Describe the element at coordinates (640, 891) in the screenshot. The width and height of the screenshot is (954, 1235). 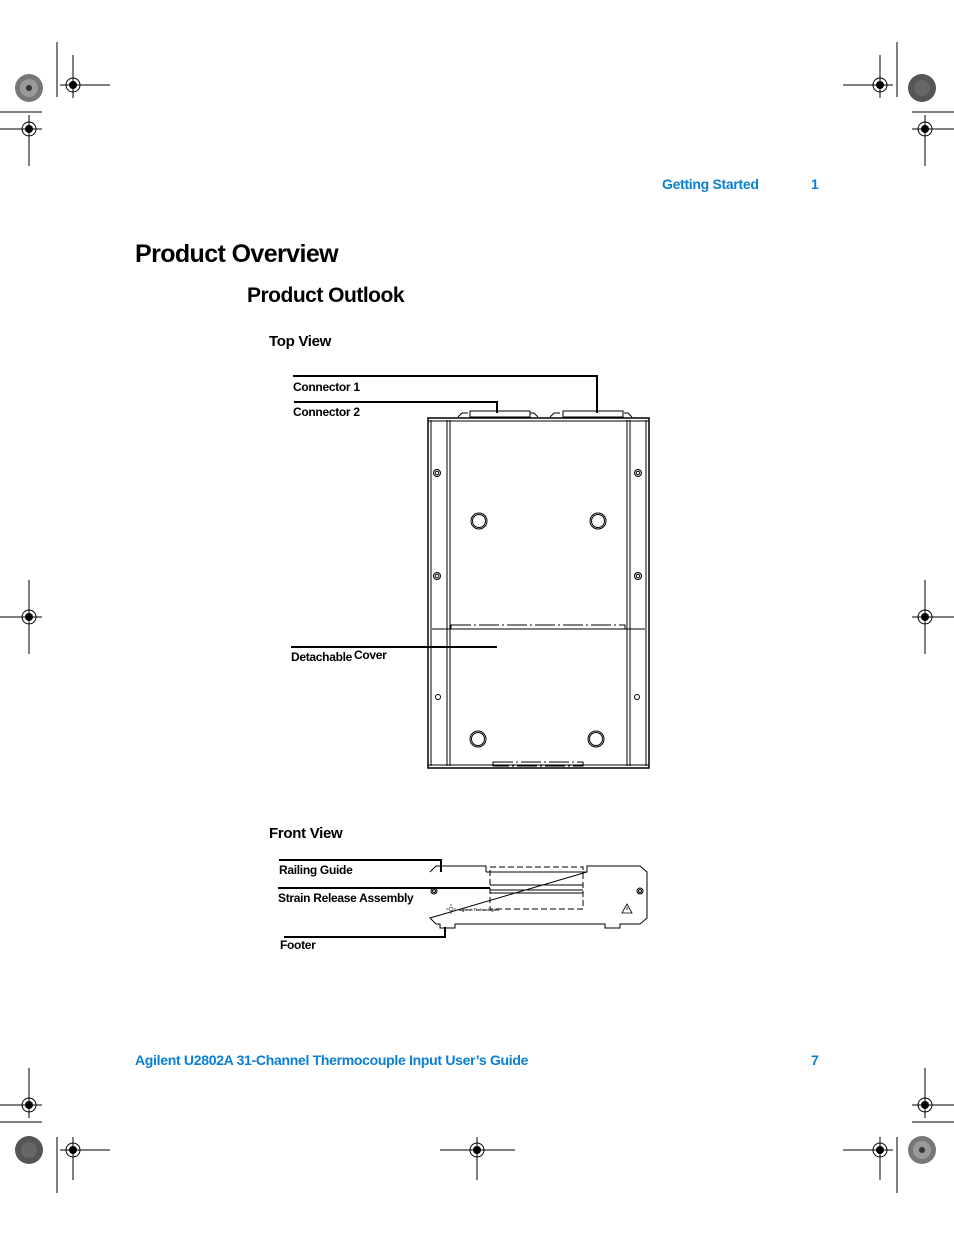
I see `screw-icon` at that location.